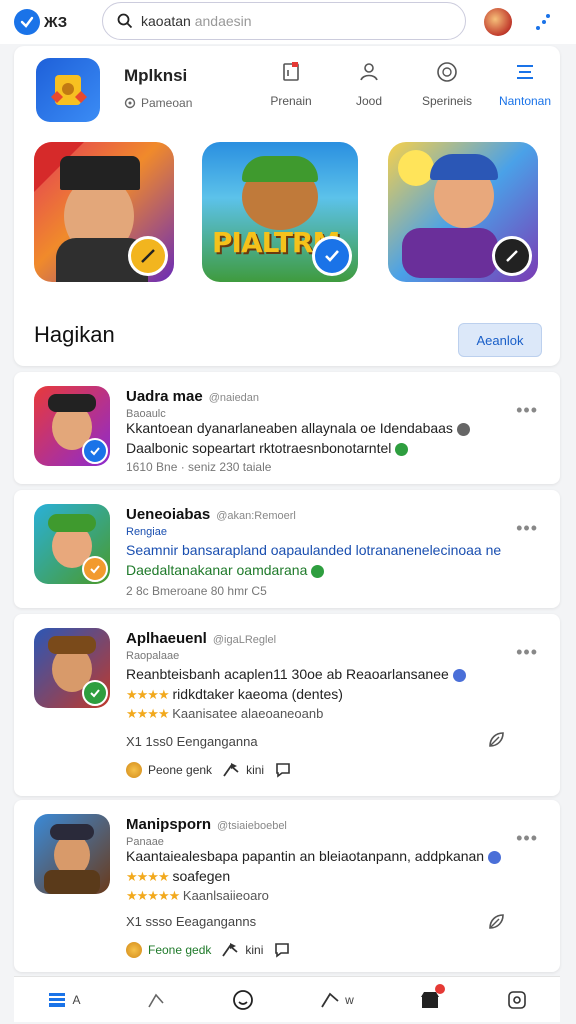  What do you see at coordinates (252, 826) in the screenshot?
I see `item-handle: @tsiaieboebel` at bounding box center [252, 826].